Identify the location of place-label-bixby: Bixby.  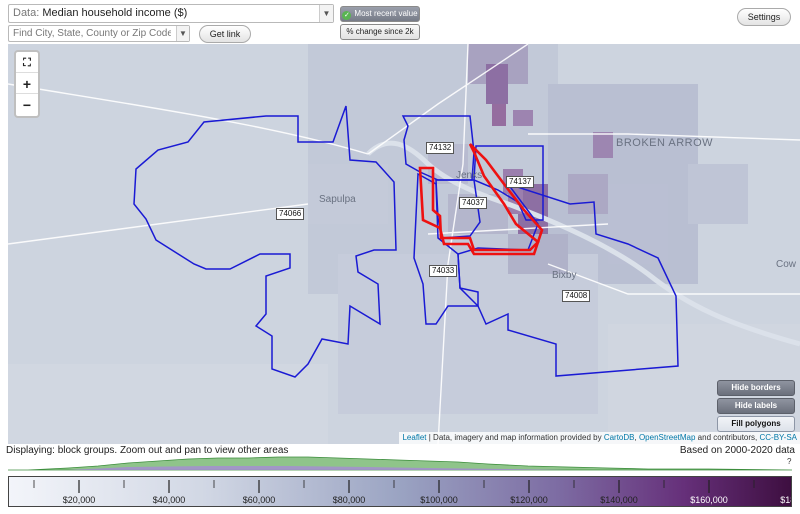
(564, 275).